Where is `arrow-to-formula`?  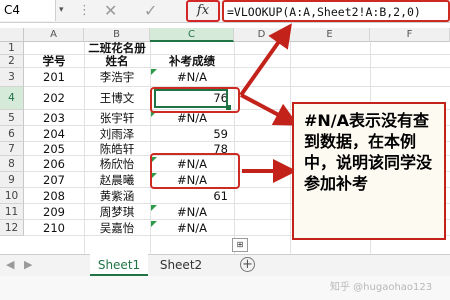
arrow-to-formula is located at coordinates (265, 60).